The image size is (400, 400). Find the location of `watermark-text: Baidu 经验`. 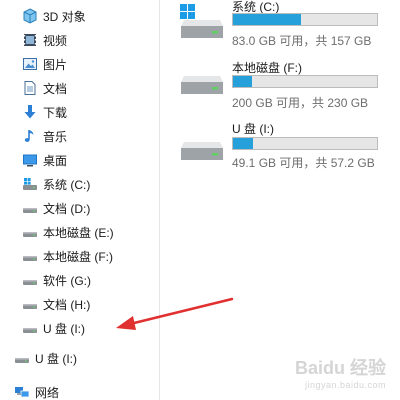

watermark-text: Baidu 经验 is located at coordinates (340, 368).